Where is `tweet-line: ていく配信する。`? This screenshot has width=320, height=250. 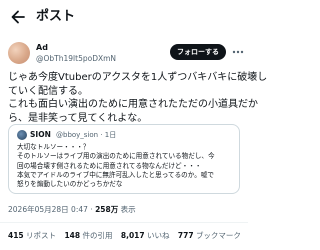
tweet-line: ていく配信する。 is located at coordinates (48, 91).